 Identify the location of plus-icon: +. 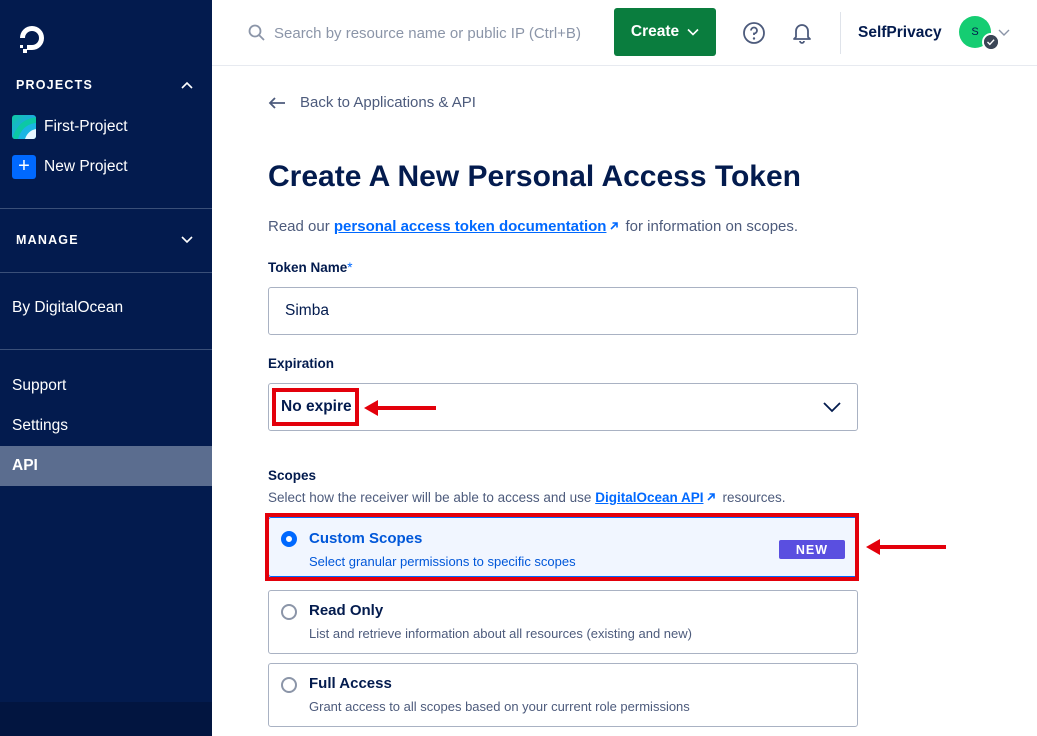
(24, 167).